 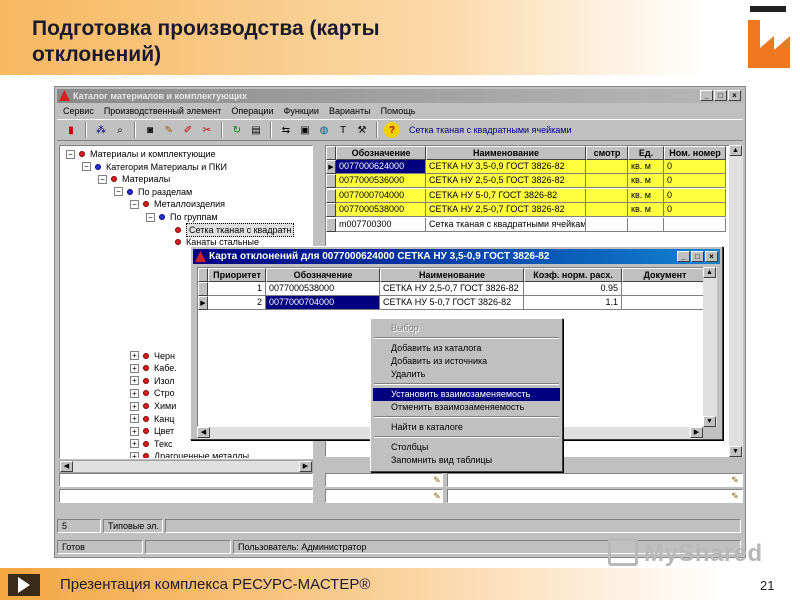 What do you see at coordinates (573, 275) in the screenshot?
I see `column-header: Коэф. норм. расх.` at bounding box center [573, 275].